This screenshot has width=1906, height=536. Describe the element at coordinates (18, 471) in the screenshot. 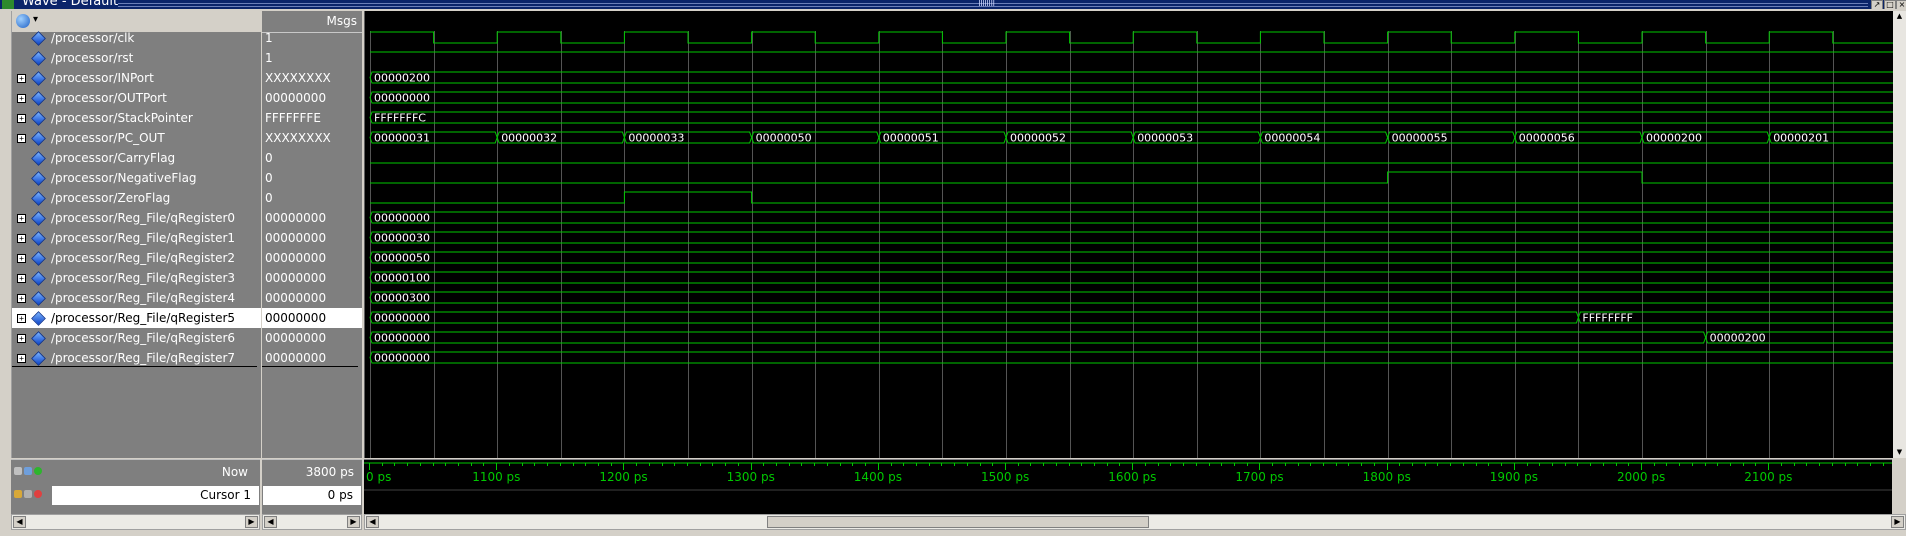

I see `add-cursor-icon` at that location.